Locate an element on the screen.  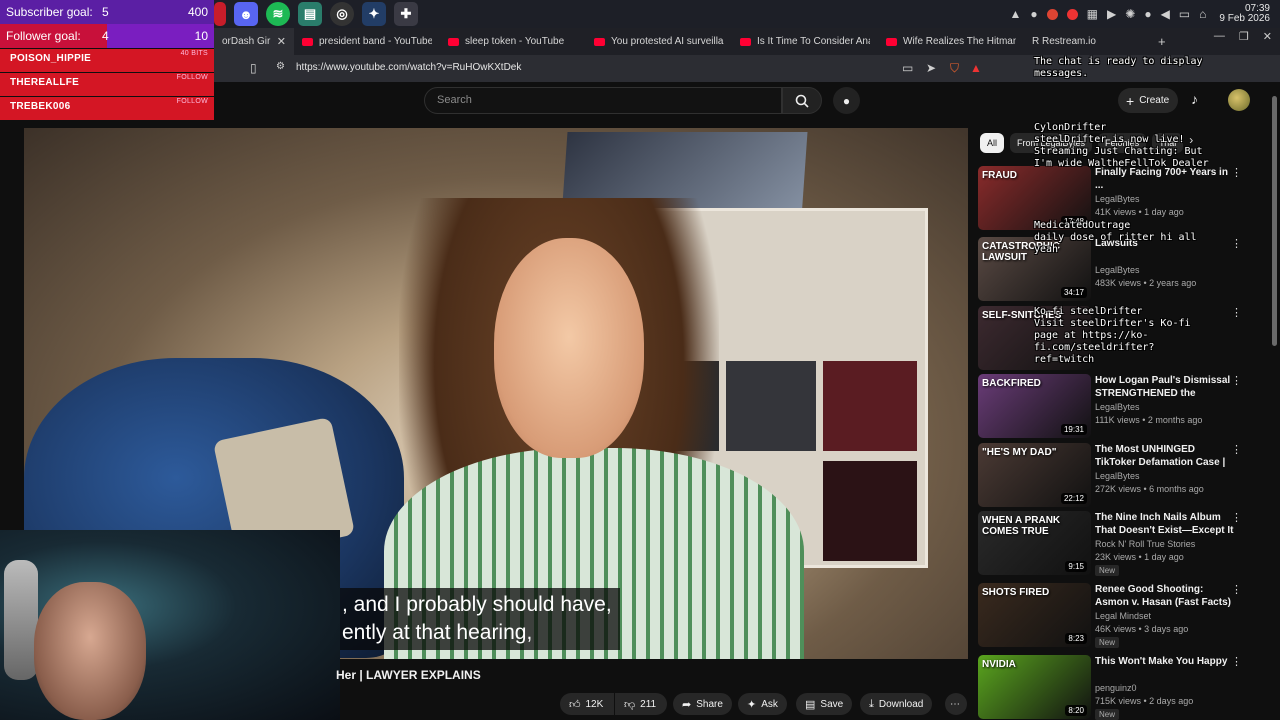
search-button is located at coordinates (802, 100).